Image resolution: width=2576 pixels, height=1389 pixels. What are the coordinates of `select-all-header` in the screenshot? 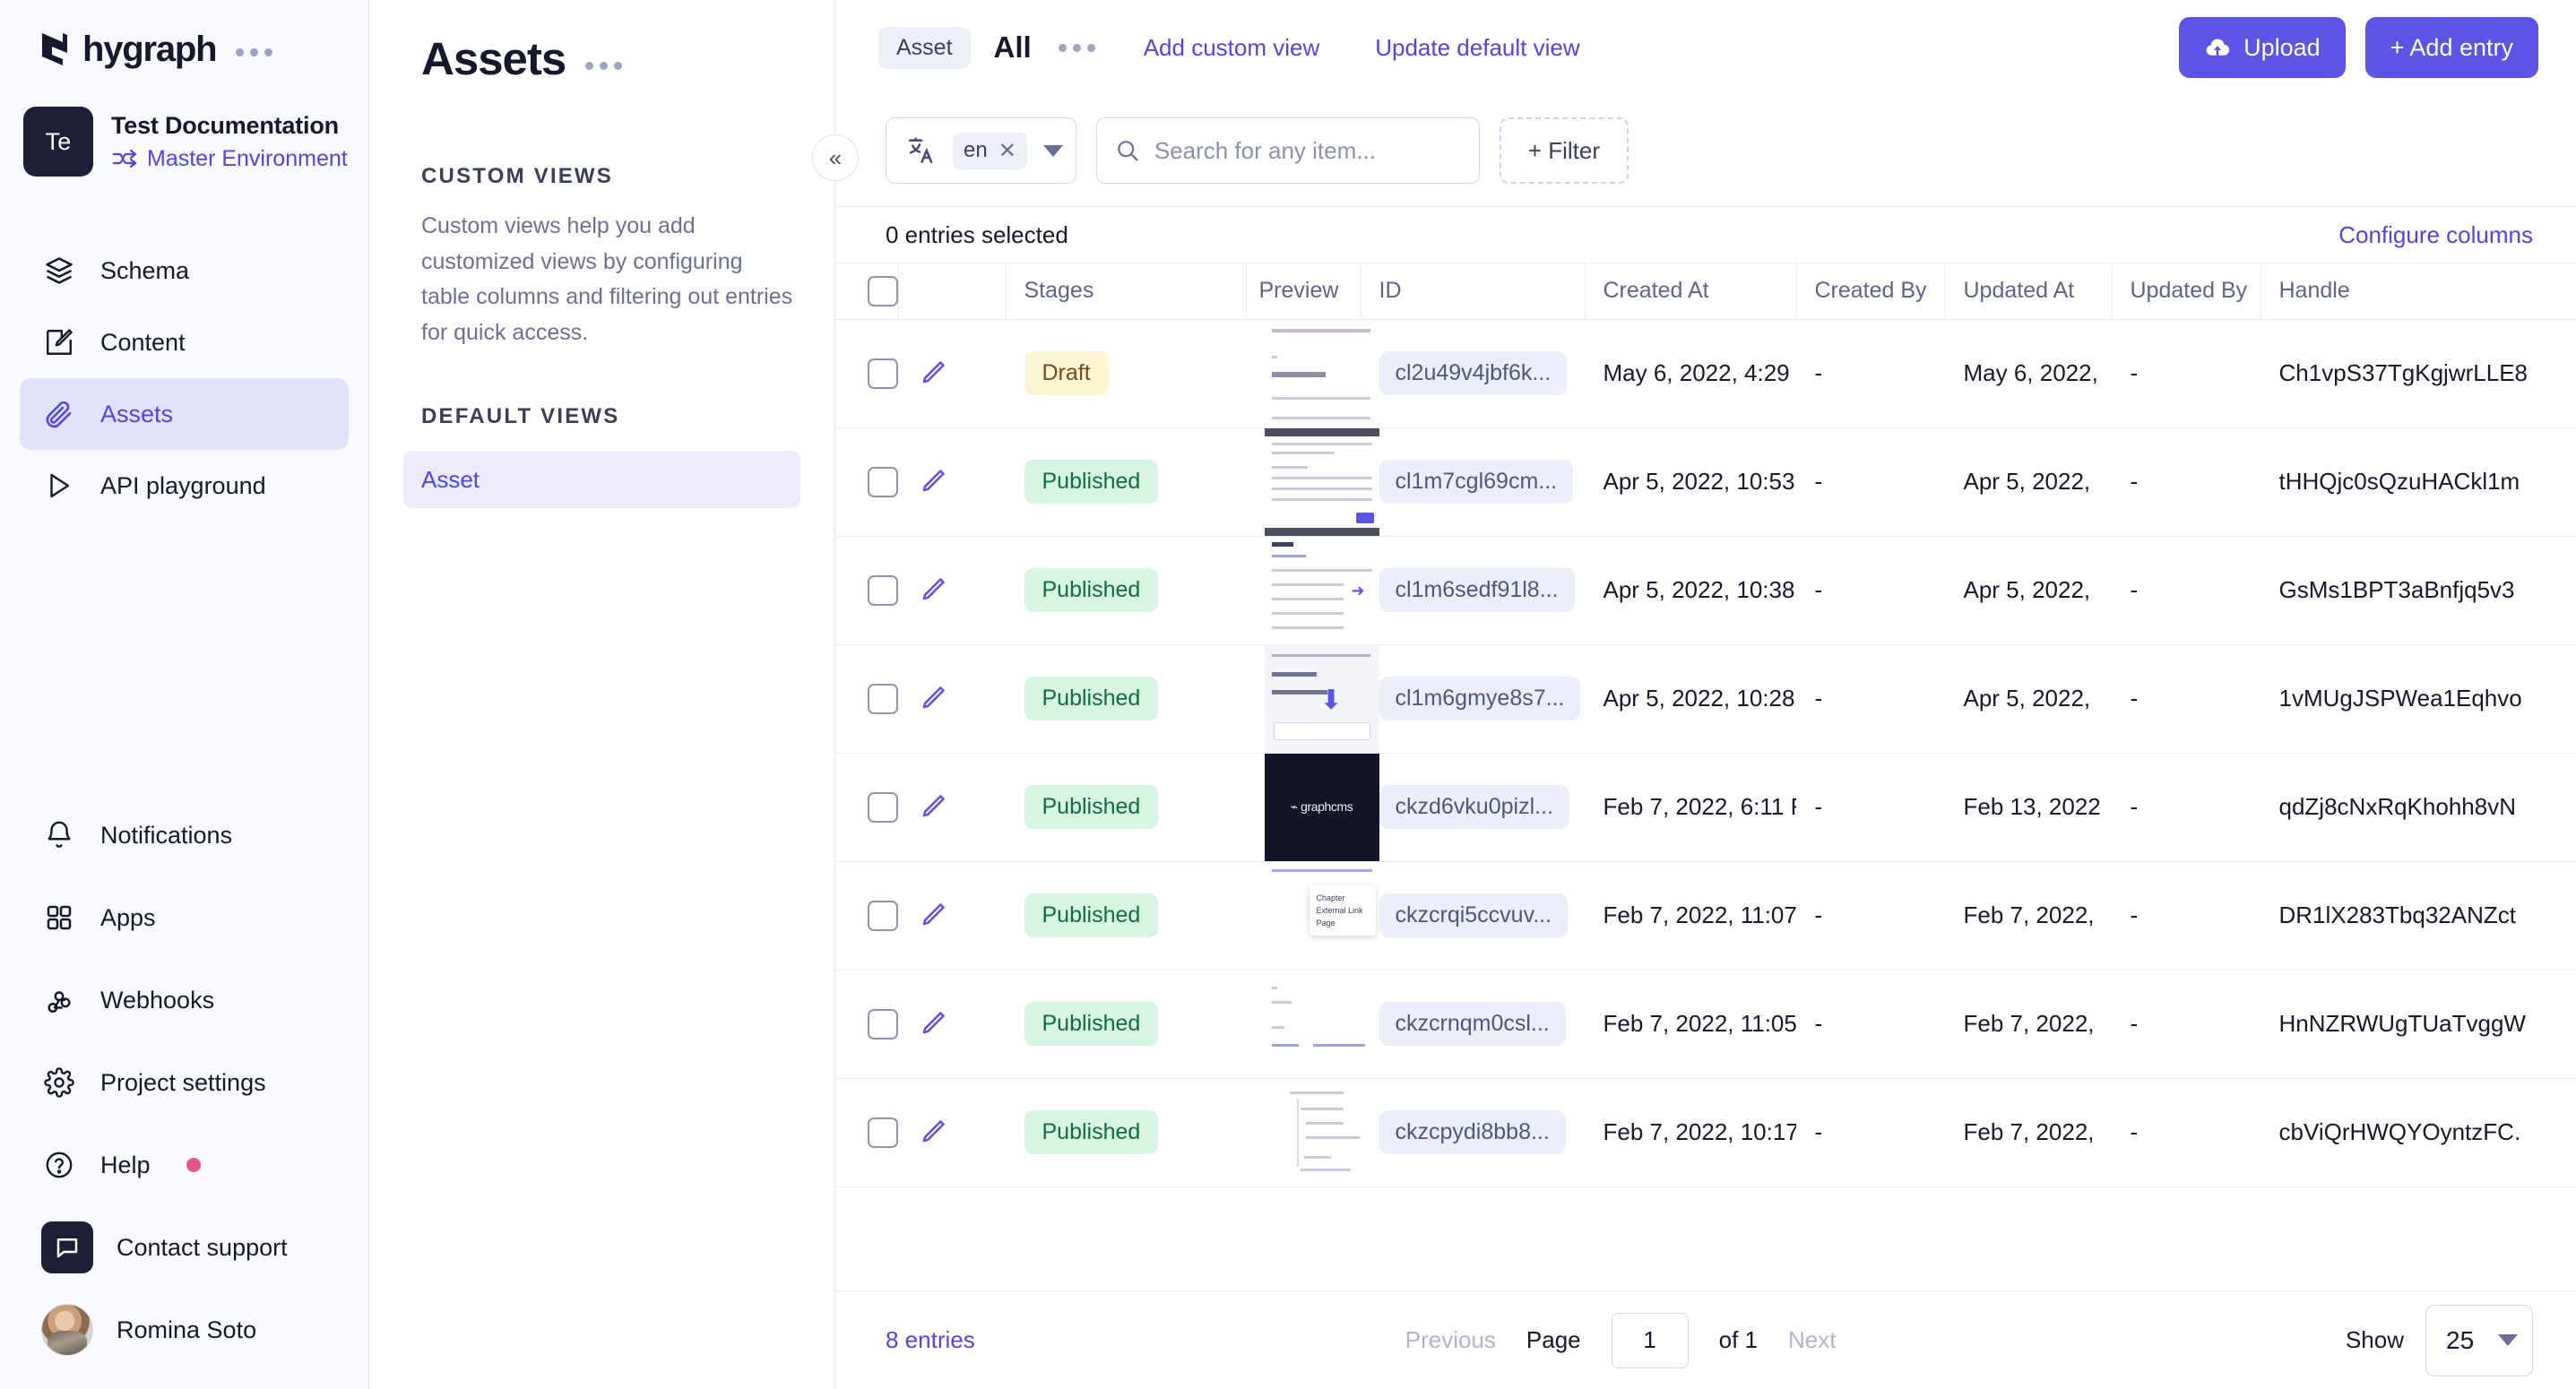 It's located at (867, 291).